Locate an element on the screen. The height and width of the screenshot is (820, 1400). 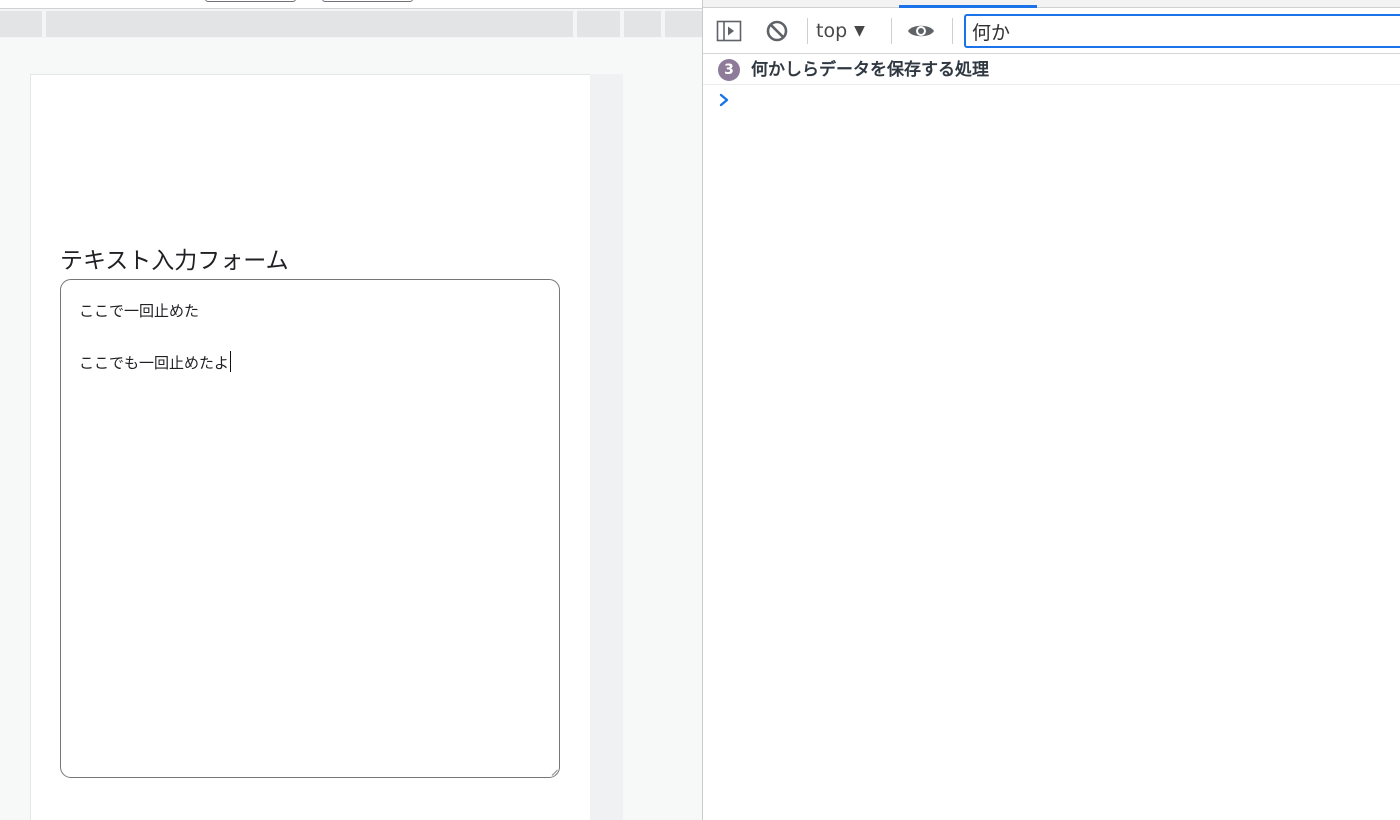
console-toolbar: top ▼ is located at coordinates (1051, 31).